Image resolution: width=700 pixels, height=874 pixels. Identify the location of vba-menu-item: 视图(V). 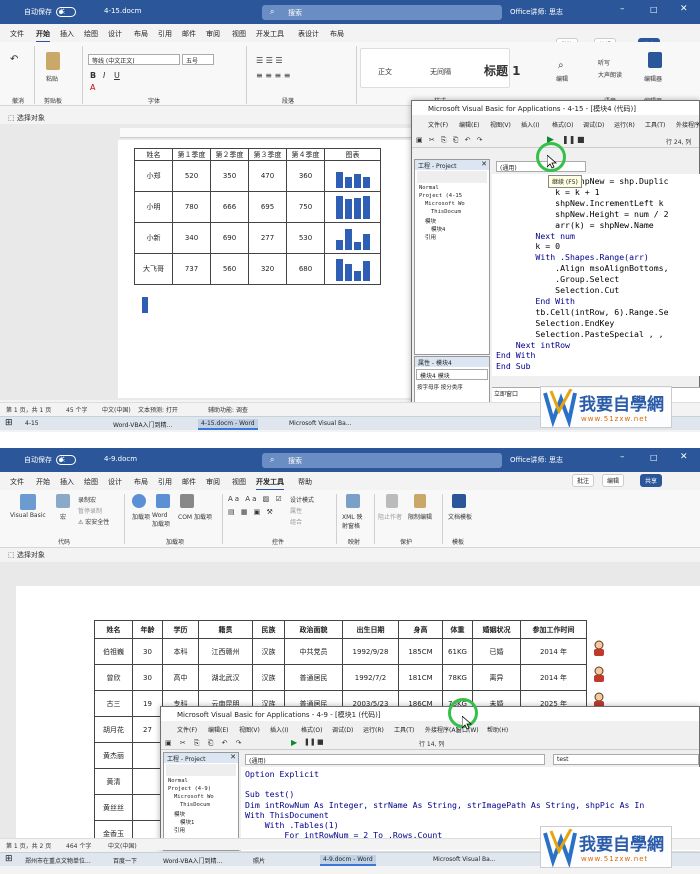
(500, 124).